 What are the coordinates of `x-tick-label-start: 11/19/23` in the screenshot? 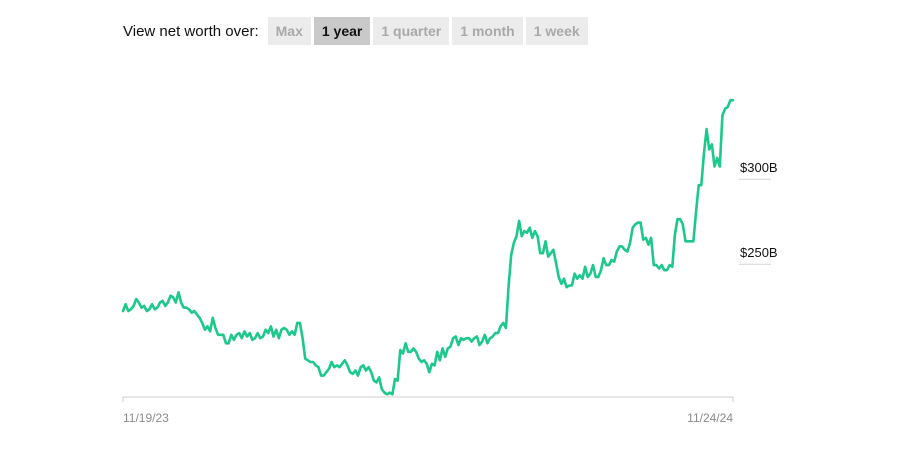 It's located at (146, 418).